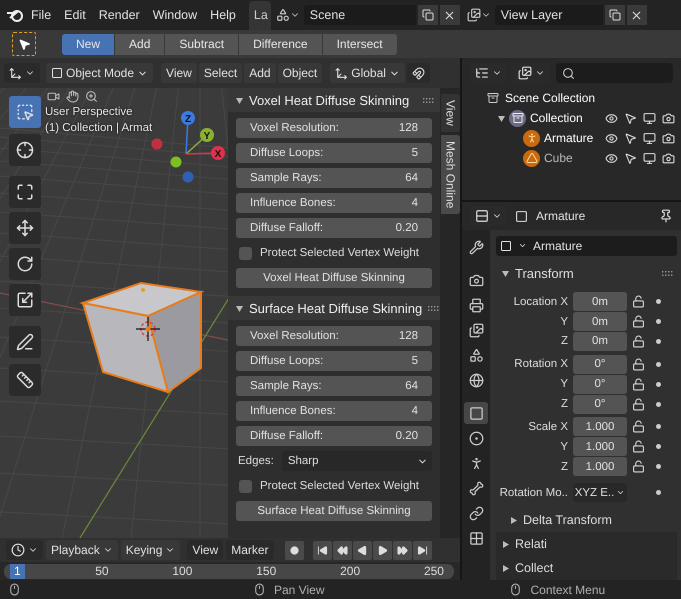  I want to click on jump-end-button, so click(422, 550).